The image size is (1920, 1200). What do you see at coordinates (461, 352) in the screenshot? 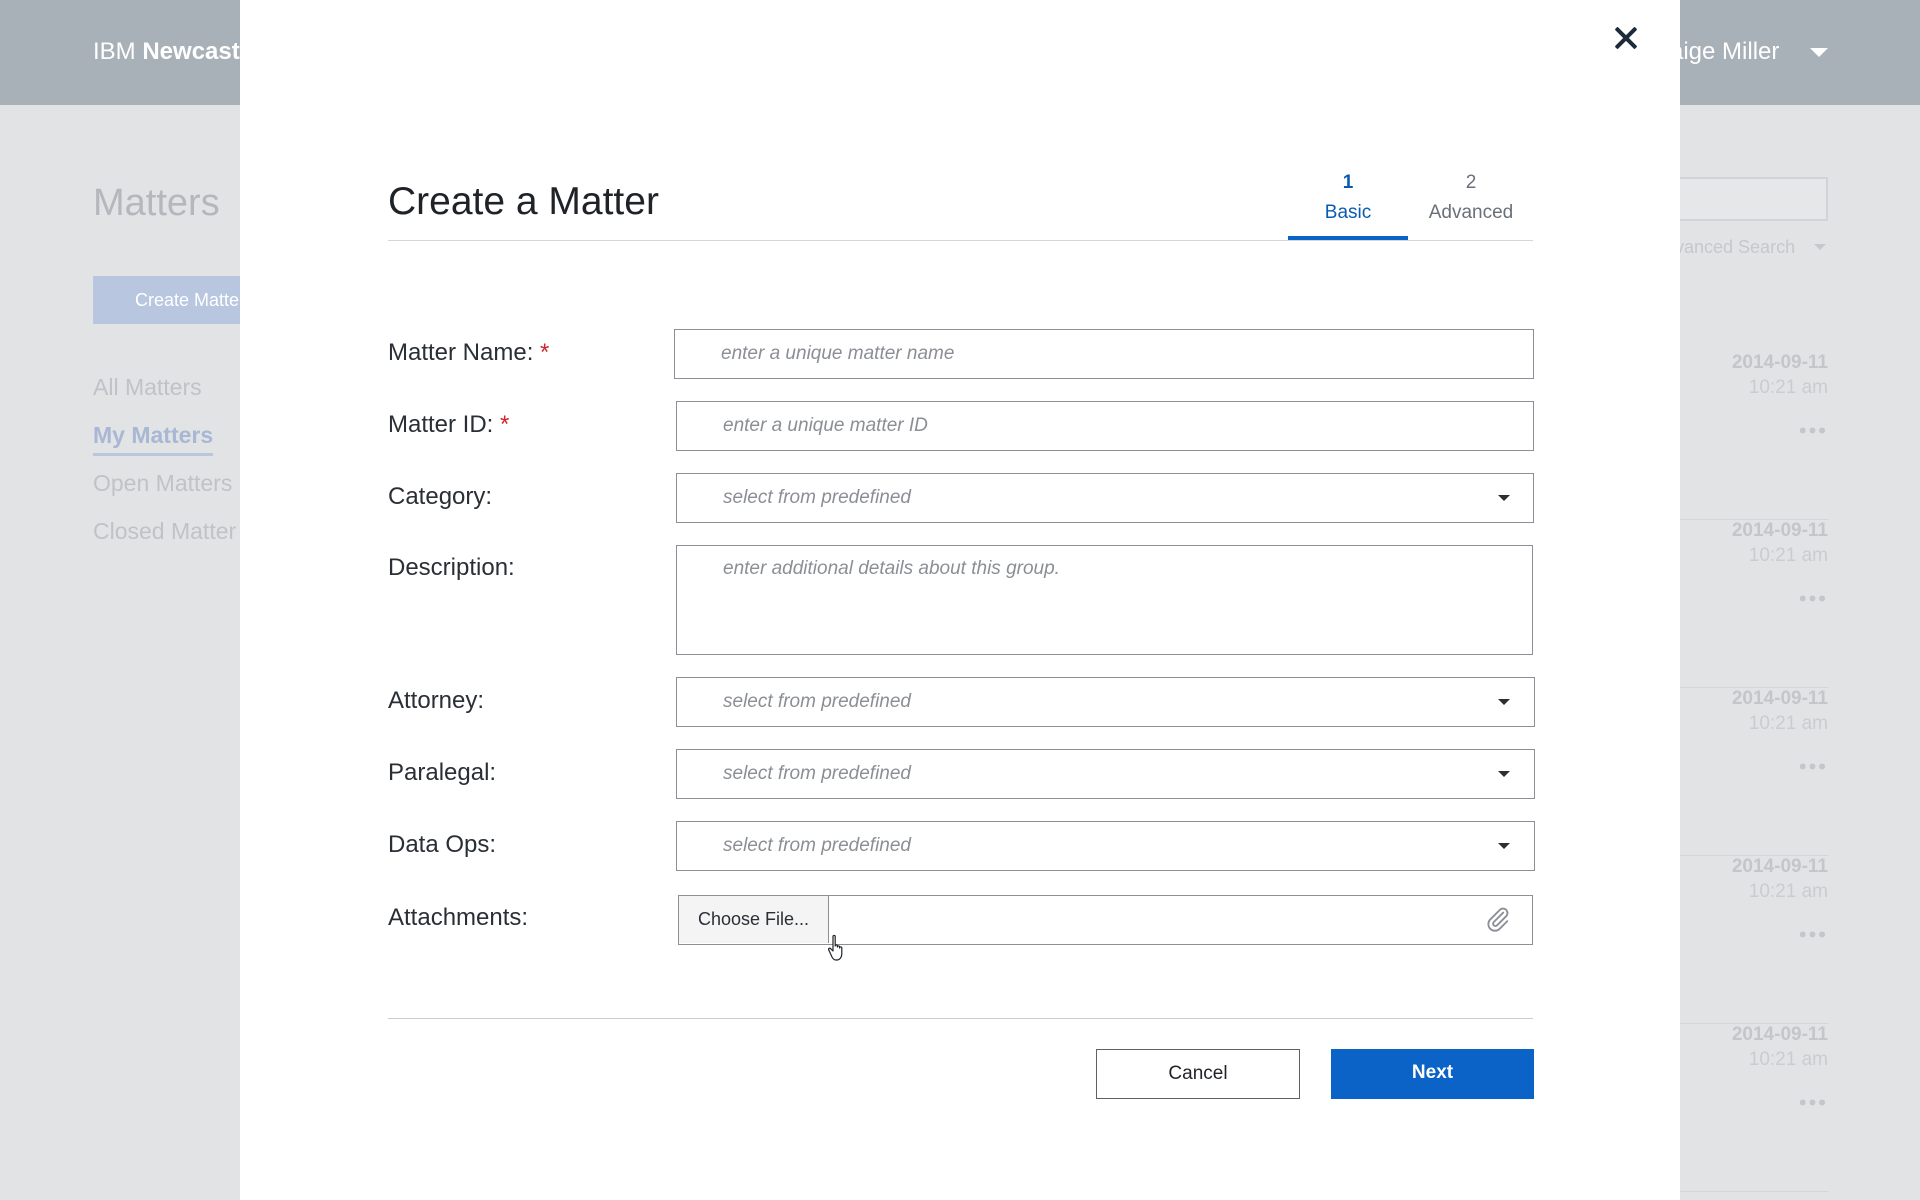
I see `matter-name-label-text: Matter Name:` at bounding box center [461, 352].